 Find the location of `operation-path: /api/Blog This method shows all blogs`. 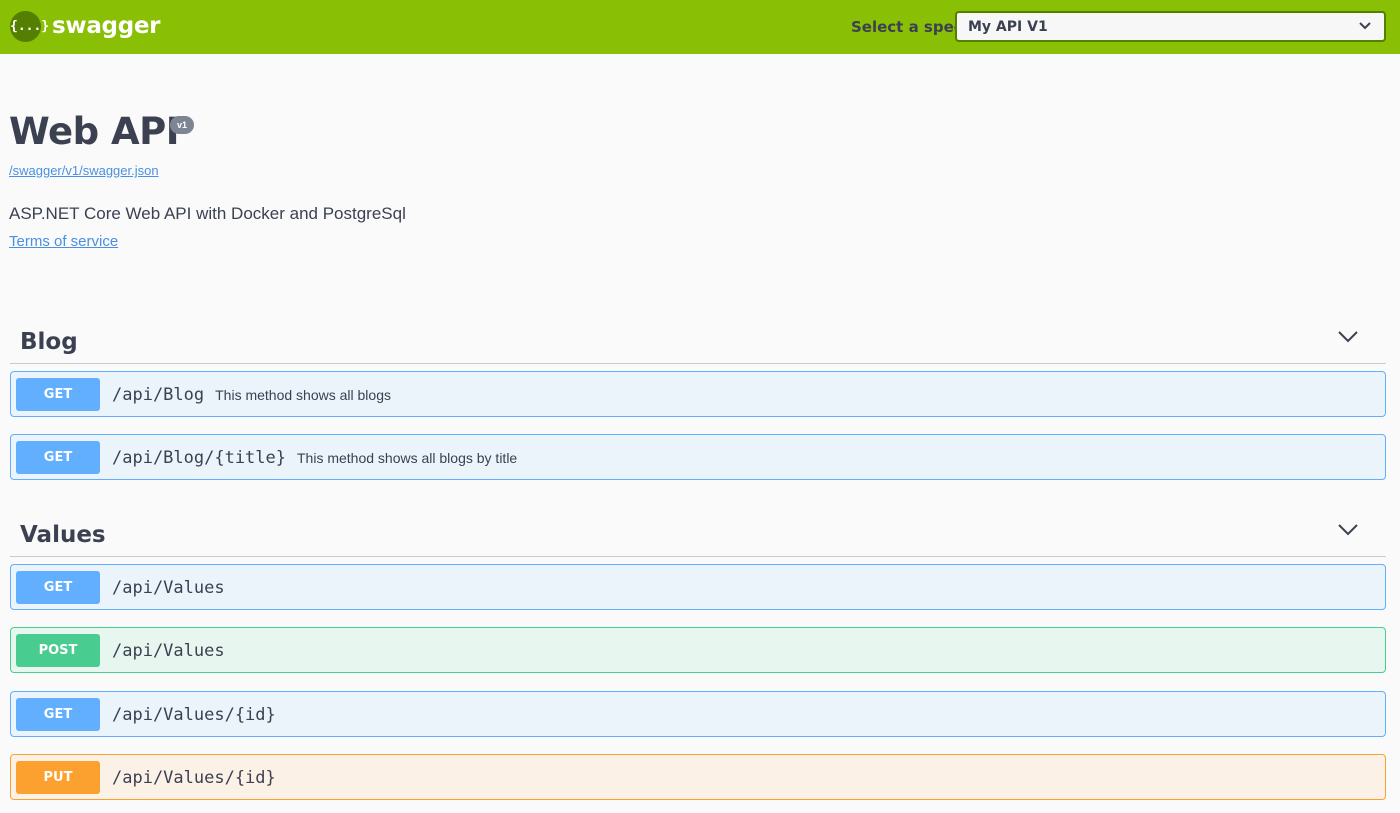

operation-path: /api/Blog This method shows all blogs is located at coordinates (251, 395).